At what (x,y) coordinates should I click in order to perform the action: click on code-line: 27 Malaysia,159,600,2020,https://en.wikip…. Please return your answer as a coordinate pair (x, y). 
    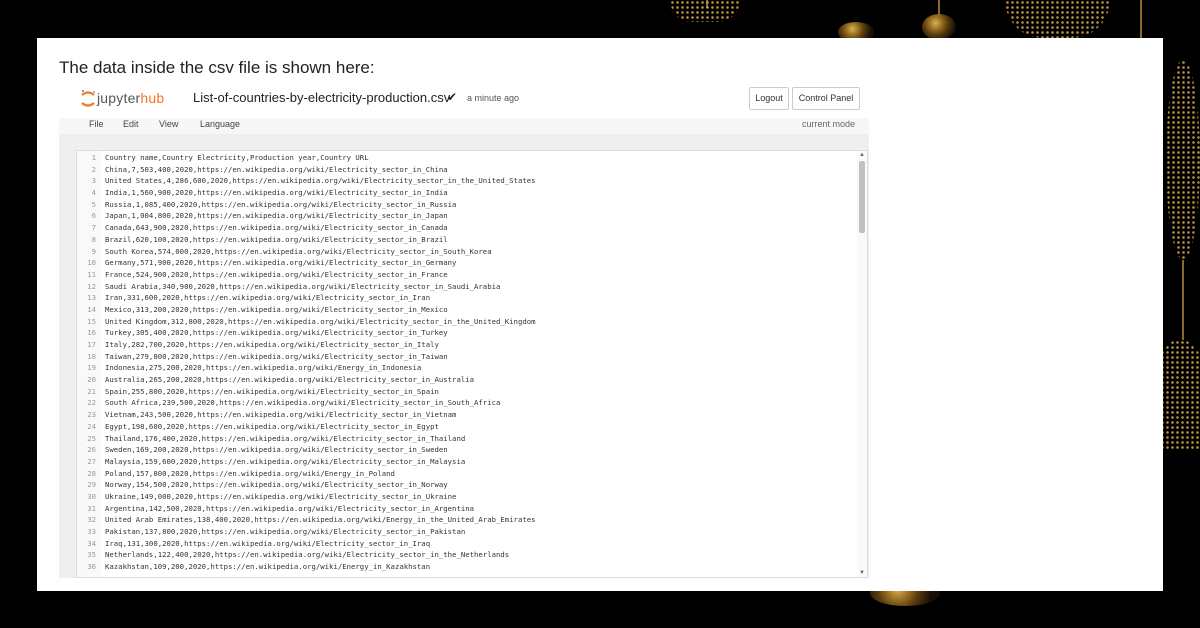
    Looking at the image, I should click on (467, 462).